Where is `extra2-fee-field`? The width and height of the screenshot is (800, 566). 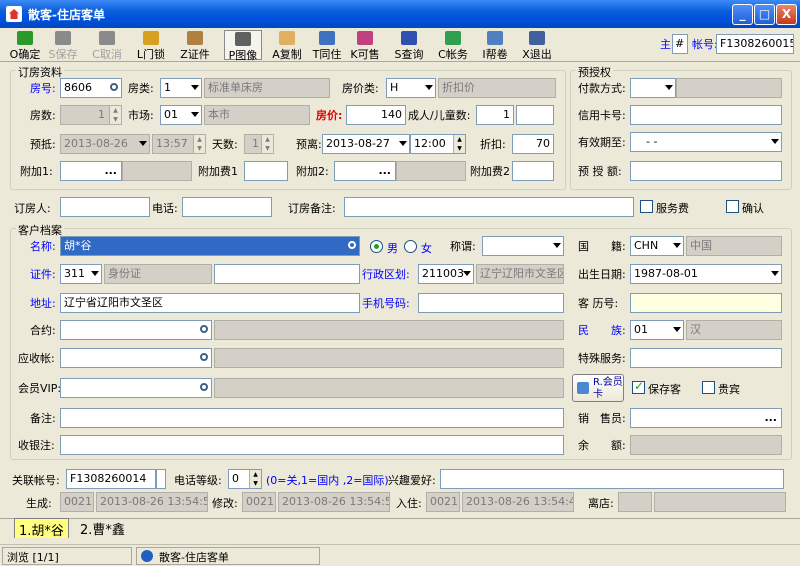
extra2-fee-field is located at coordinates (533, 171).